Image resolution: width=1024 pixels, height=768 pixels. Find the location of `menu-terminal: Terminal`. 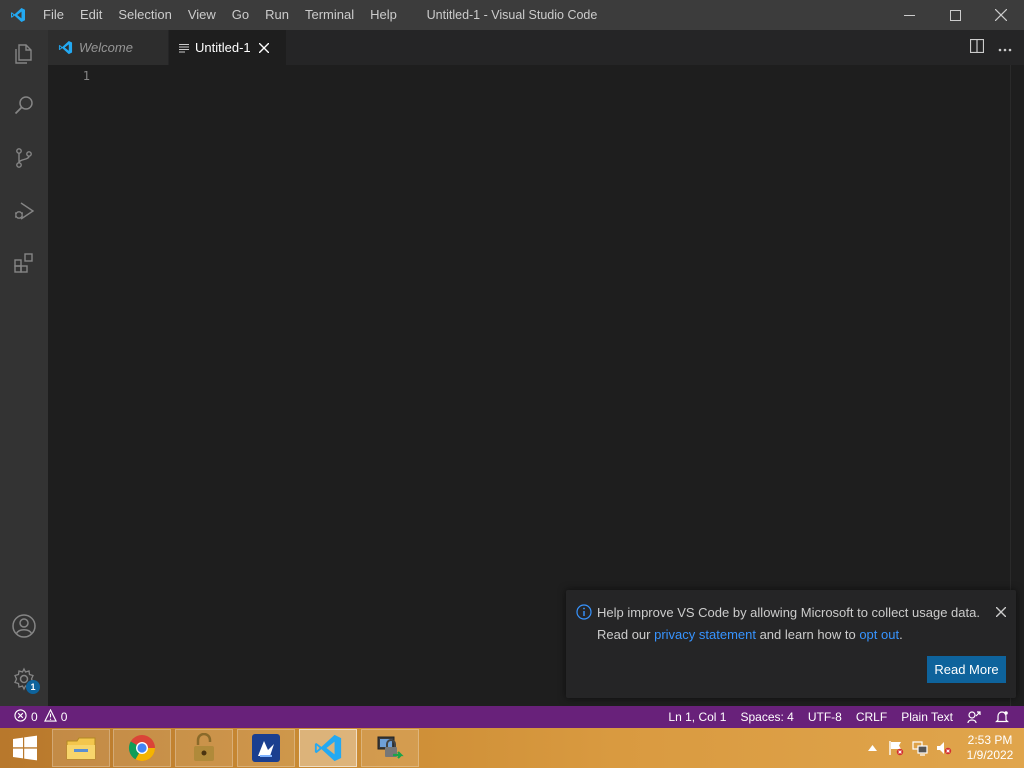

menu-terminal: Terminal is located at coordinates (329, 15).